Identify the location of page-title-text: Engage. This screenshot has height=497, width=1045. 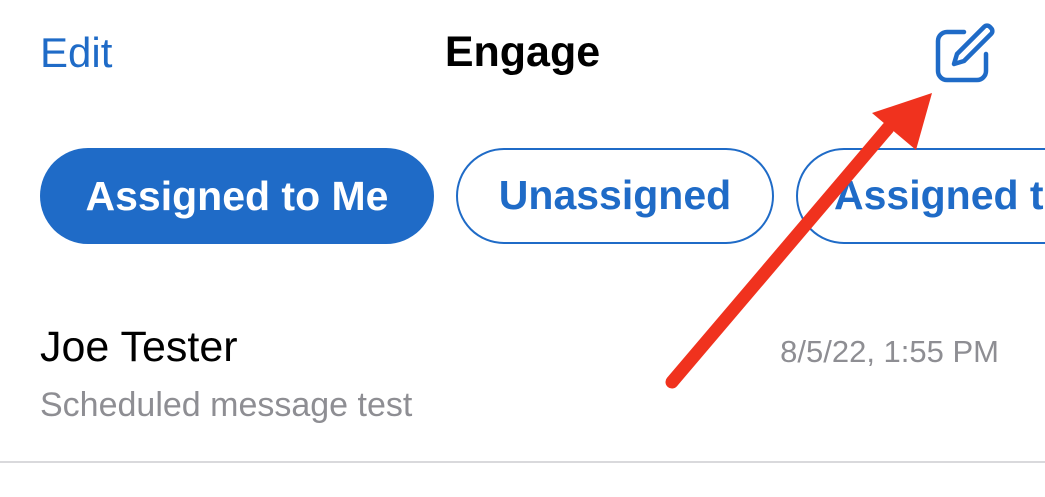
(522, 52).